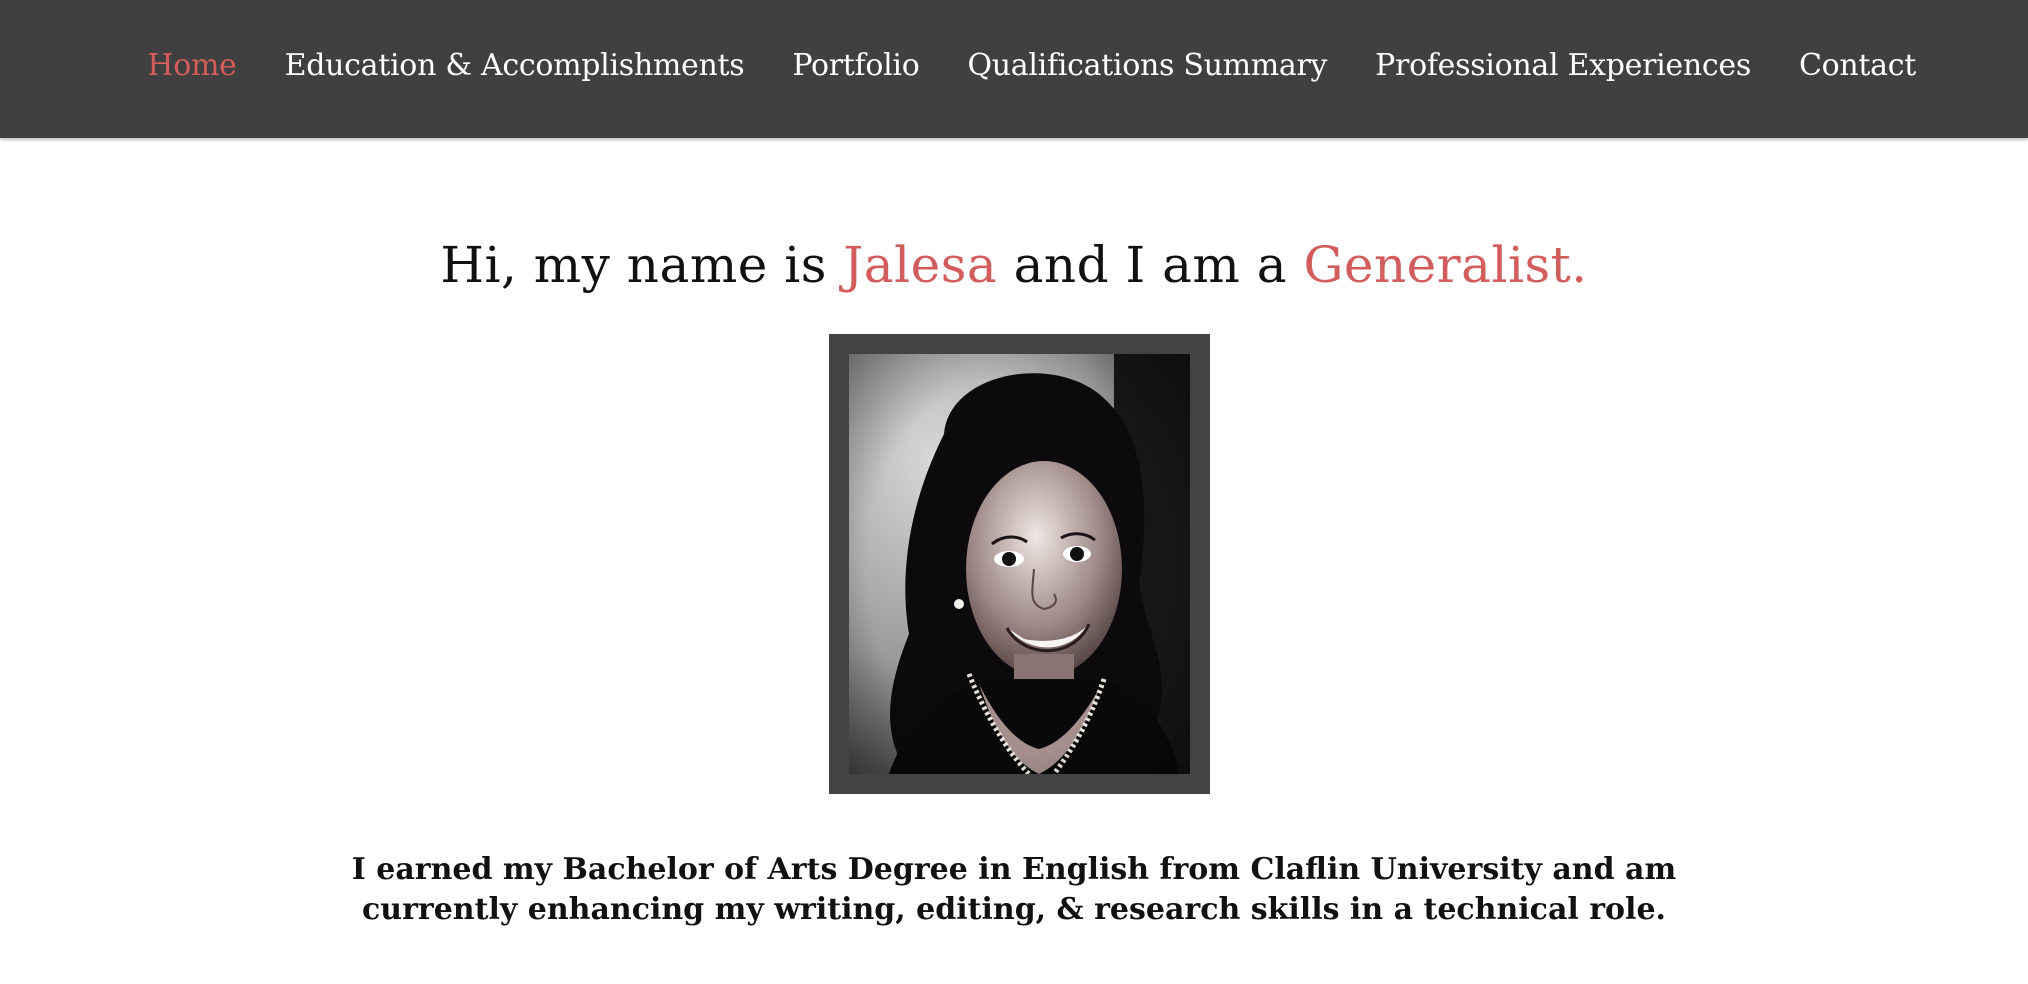 This screenshot has width=2028, height=984. What do you see at coordinates (1147, 65) in the screenshot?
I see `nav-item-qualifications-summary: Qualifications Summary` at bounding box center [1147, 65].